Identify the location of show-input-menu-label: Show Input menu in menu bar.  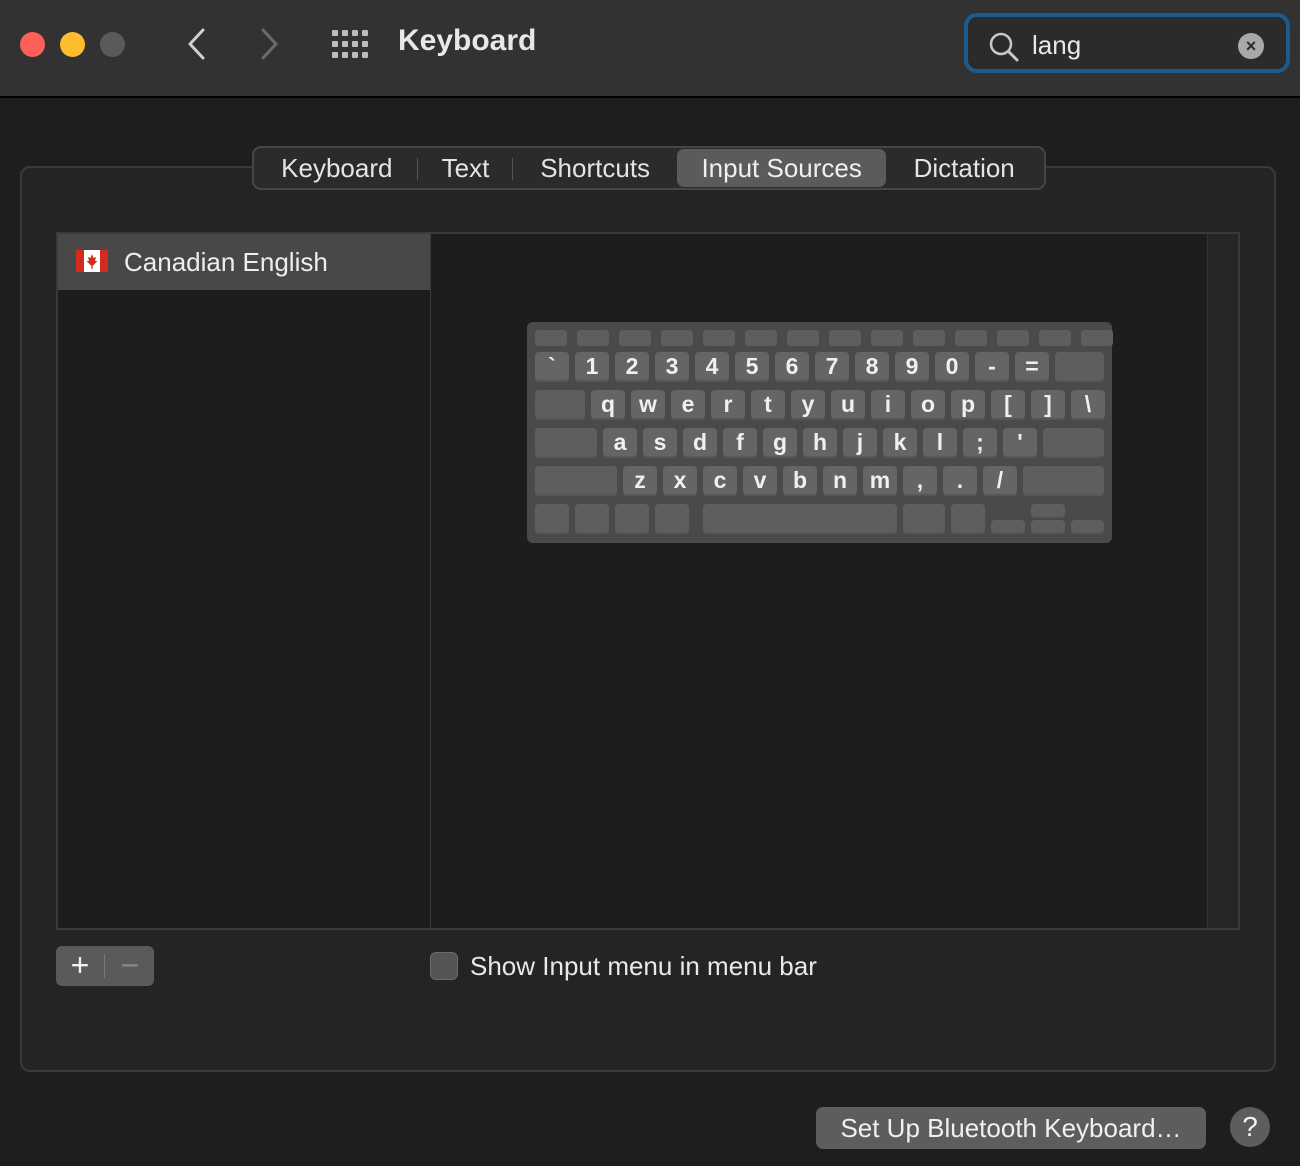
(643, 966).